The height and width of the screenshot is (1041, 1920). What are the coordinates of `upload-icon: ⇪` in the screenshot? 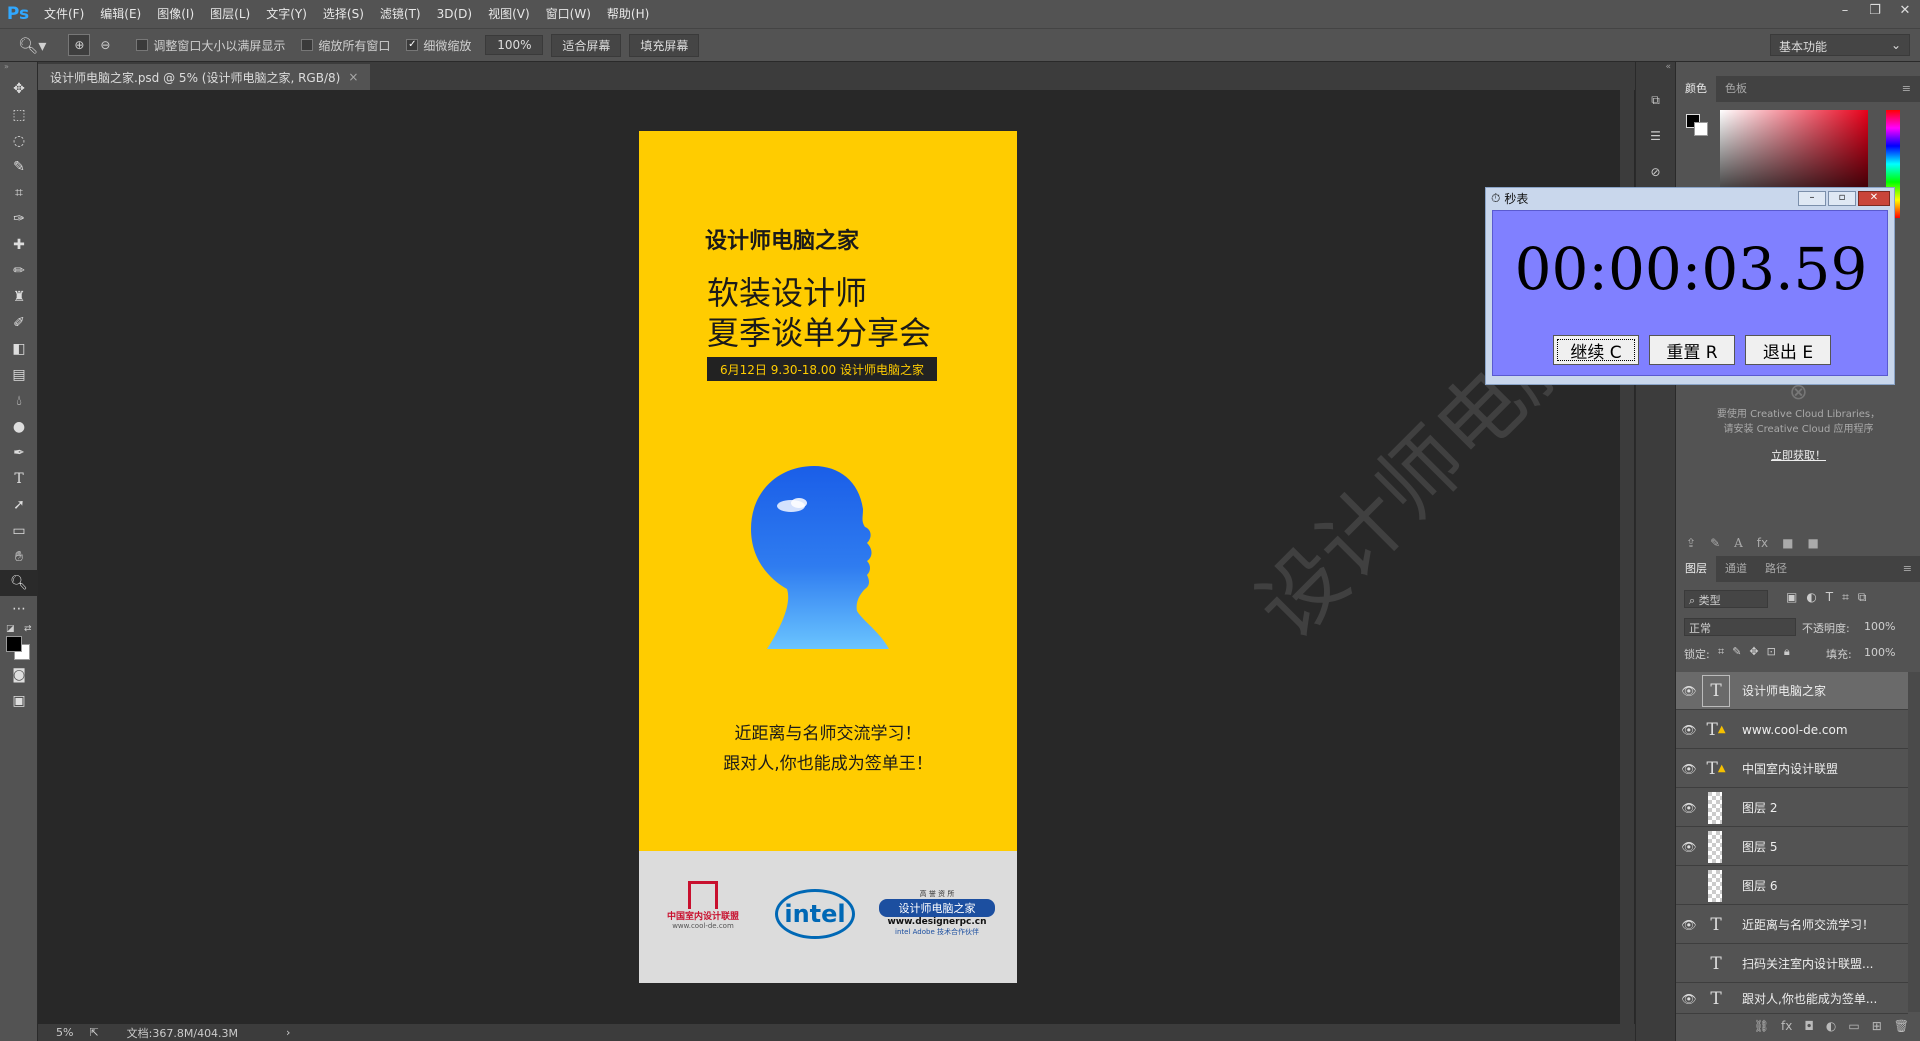 It's located at (1691, 543).